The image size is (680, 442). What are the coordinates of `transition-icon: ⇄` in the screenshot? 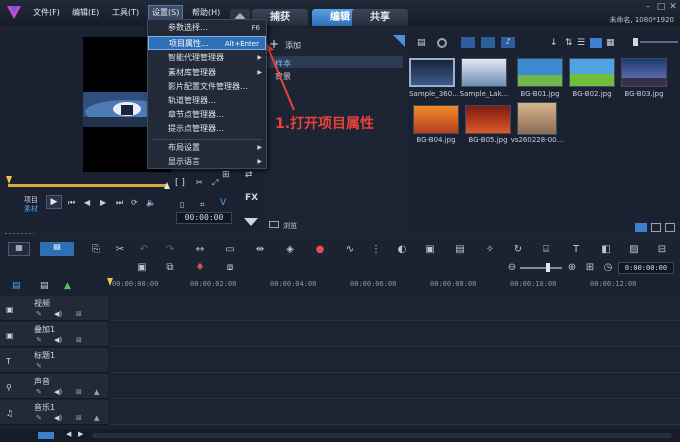 It's located at (249, 175).